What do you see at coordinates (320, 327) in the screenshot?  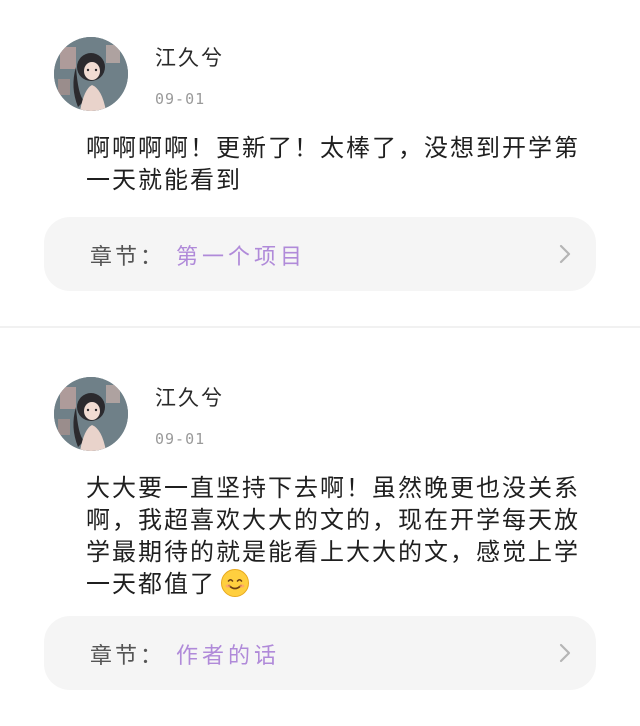 I see `divider` at bounding box center [320, 327].